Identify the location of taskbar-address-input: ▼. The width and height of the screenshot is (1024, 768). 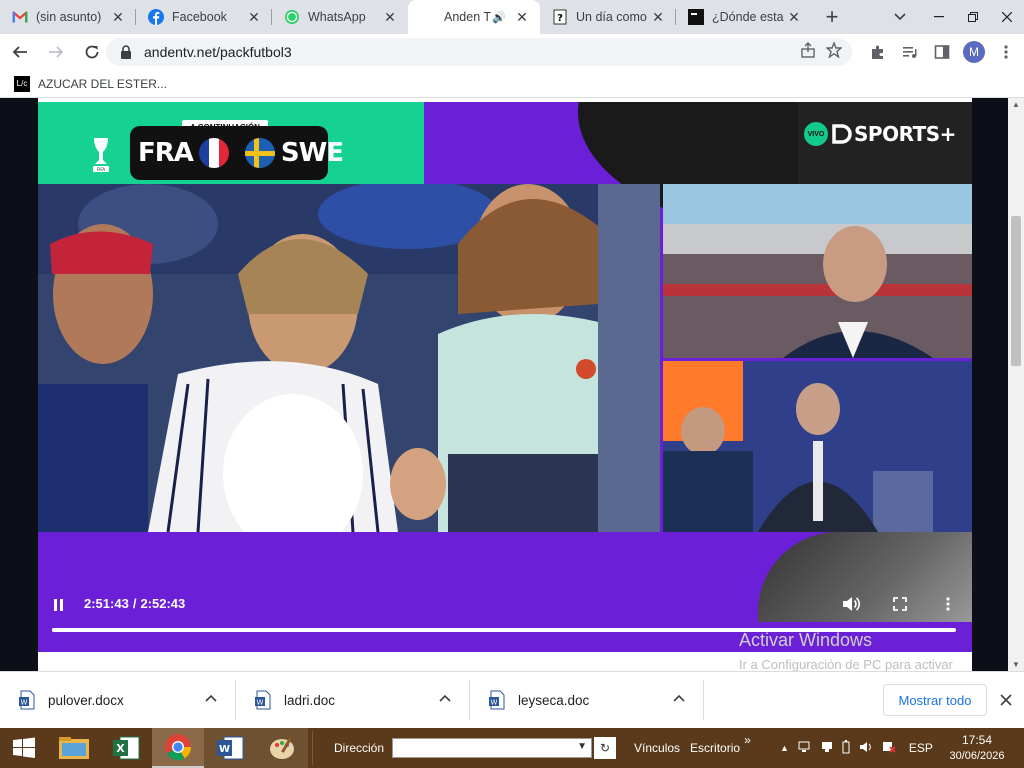
(492, 748).